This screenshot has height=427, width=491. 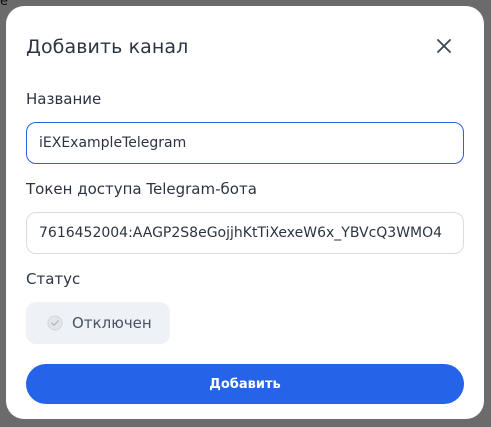 I want to click on status-value: Отключен, so click(x=112, y=323).